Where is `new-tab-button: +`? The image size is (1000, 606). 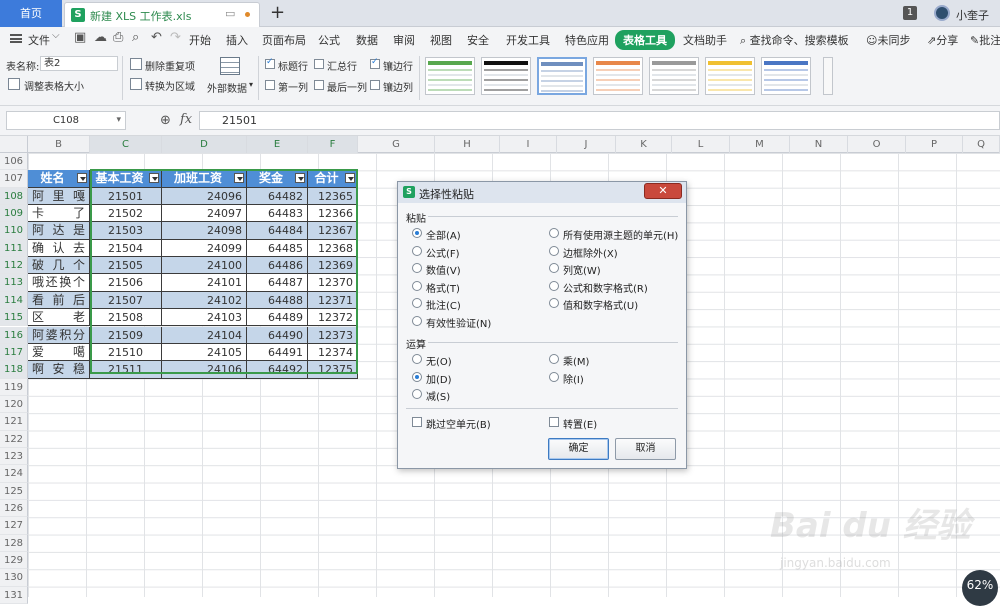
new-tab-button: + is located at coordinates (277, 13).